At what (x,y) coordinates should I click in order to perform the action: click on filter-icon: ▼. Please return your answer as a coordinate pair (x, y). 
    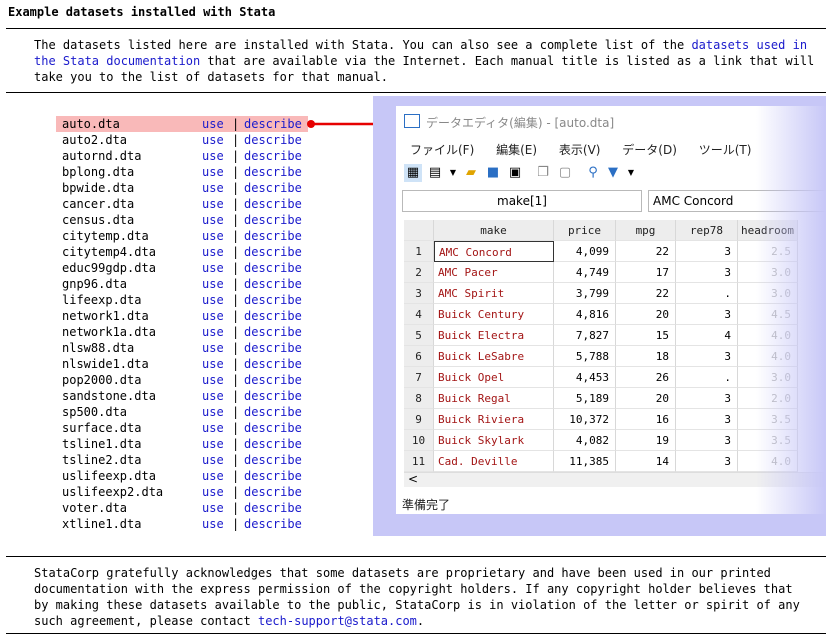
    Looking at the image, I should click on (613, 173).